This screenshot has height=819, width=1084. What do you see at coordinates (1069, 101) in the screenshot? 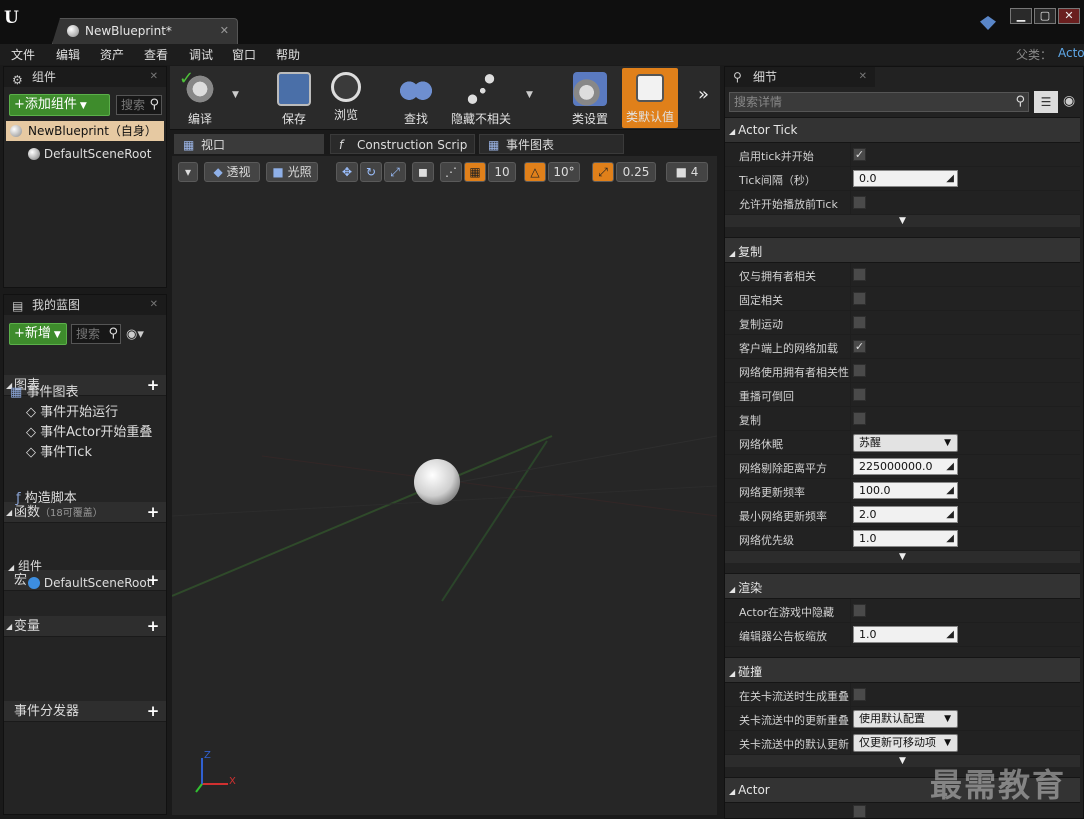
I see `visibility-eye-icon: ◉` at bounding box center [1069, 101].